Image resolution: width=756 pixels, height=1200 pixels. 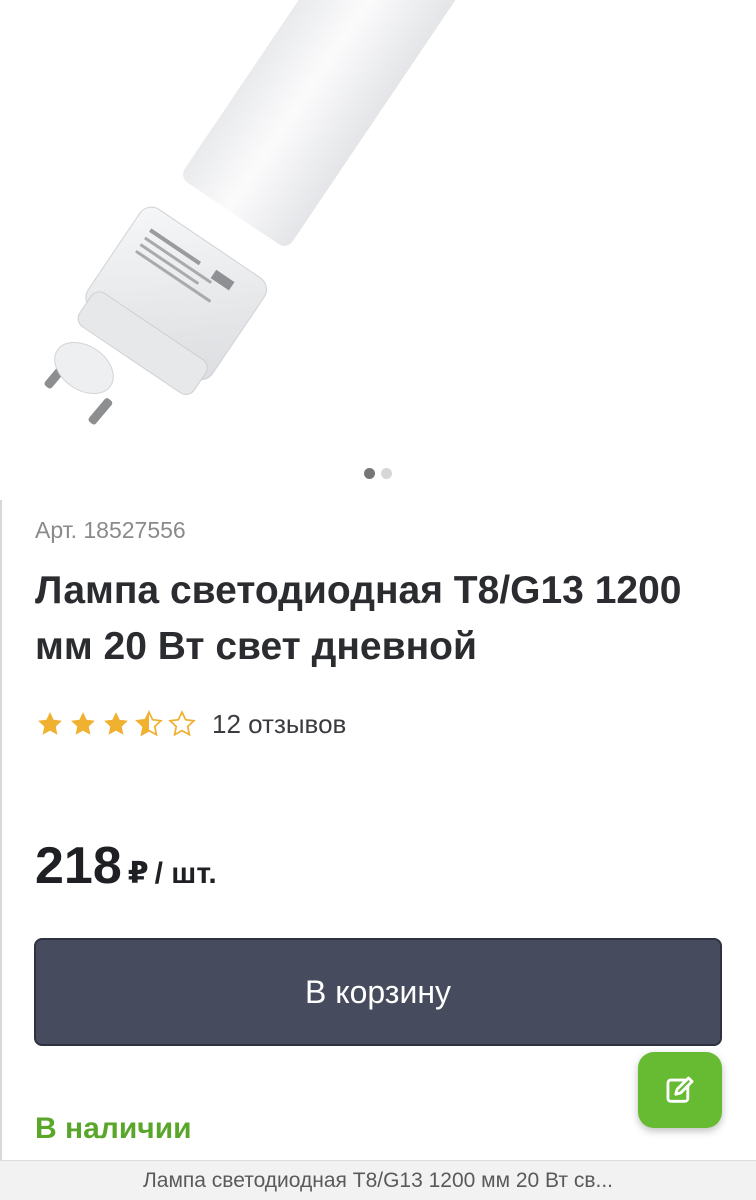 I want to click on rating-stars, so click(x=116, y=724).